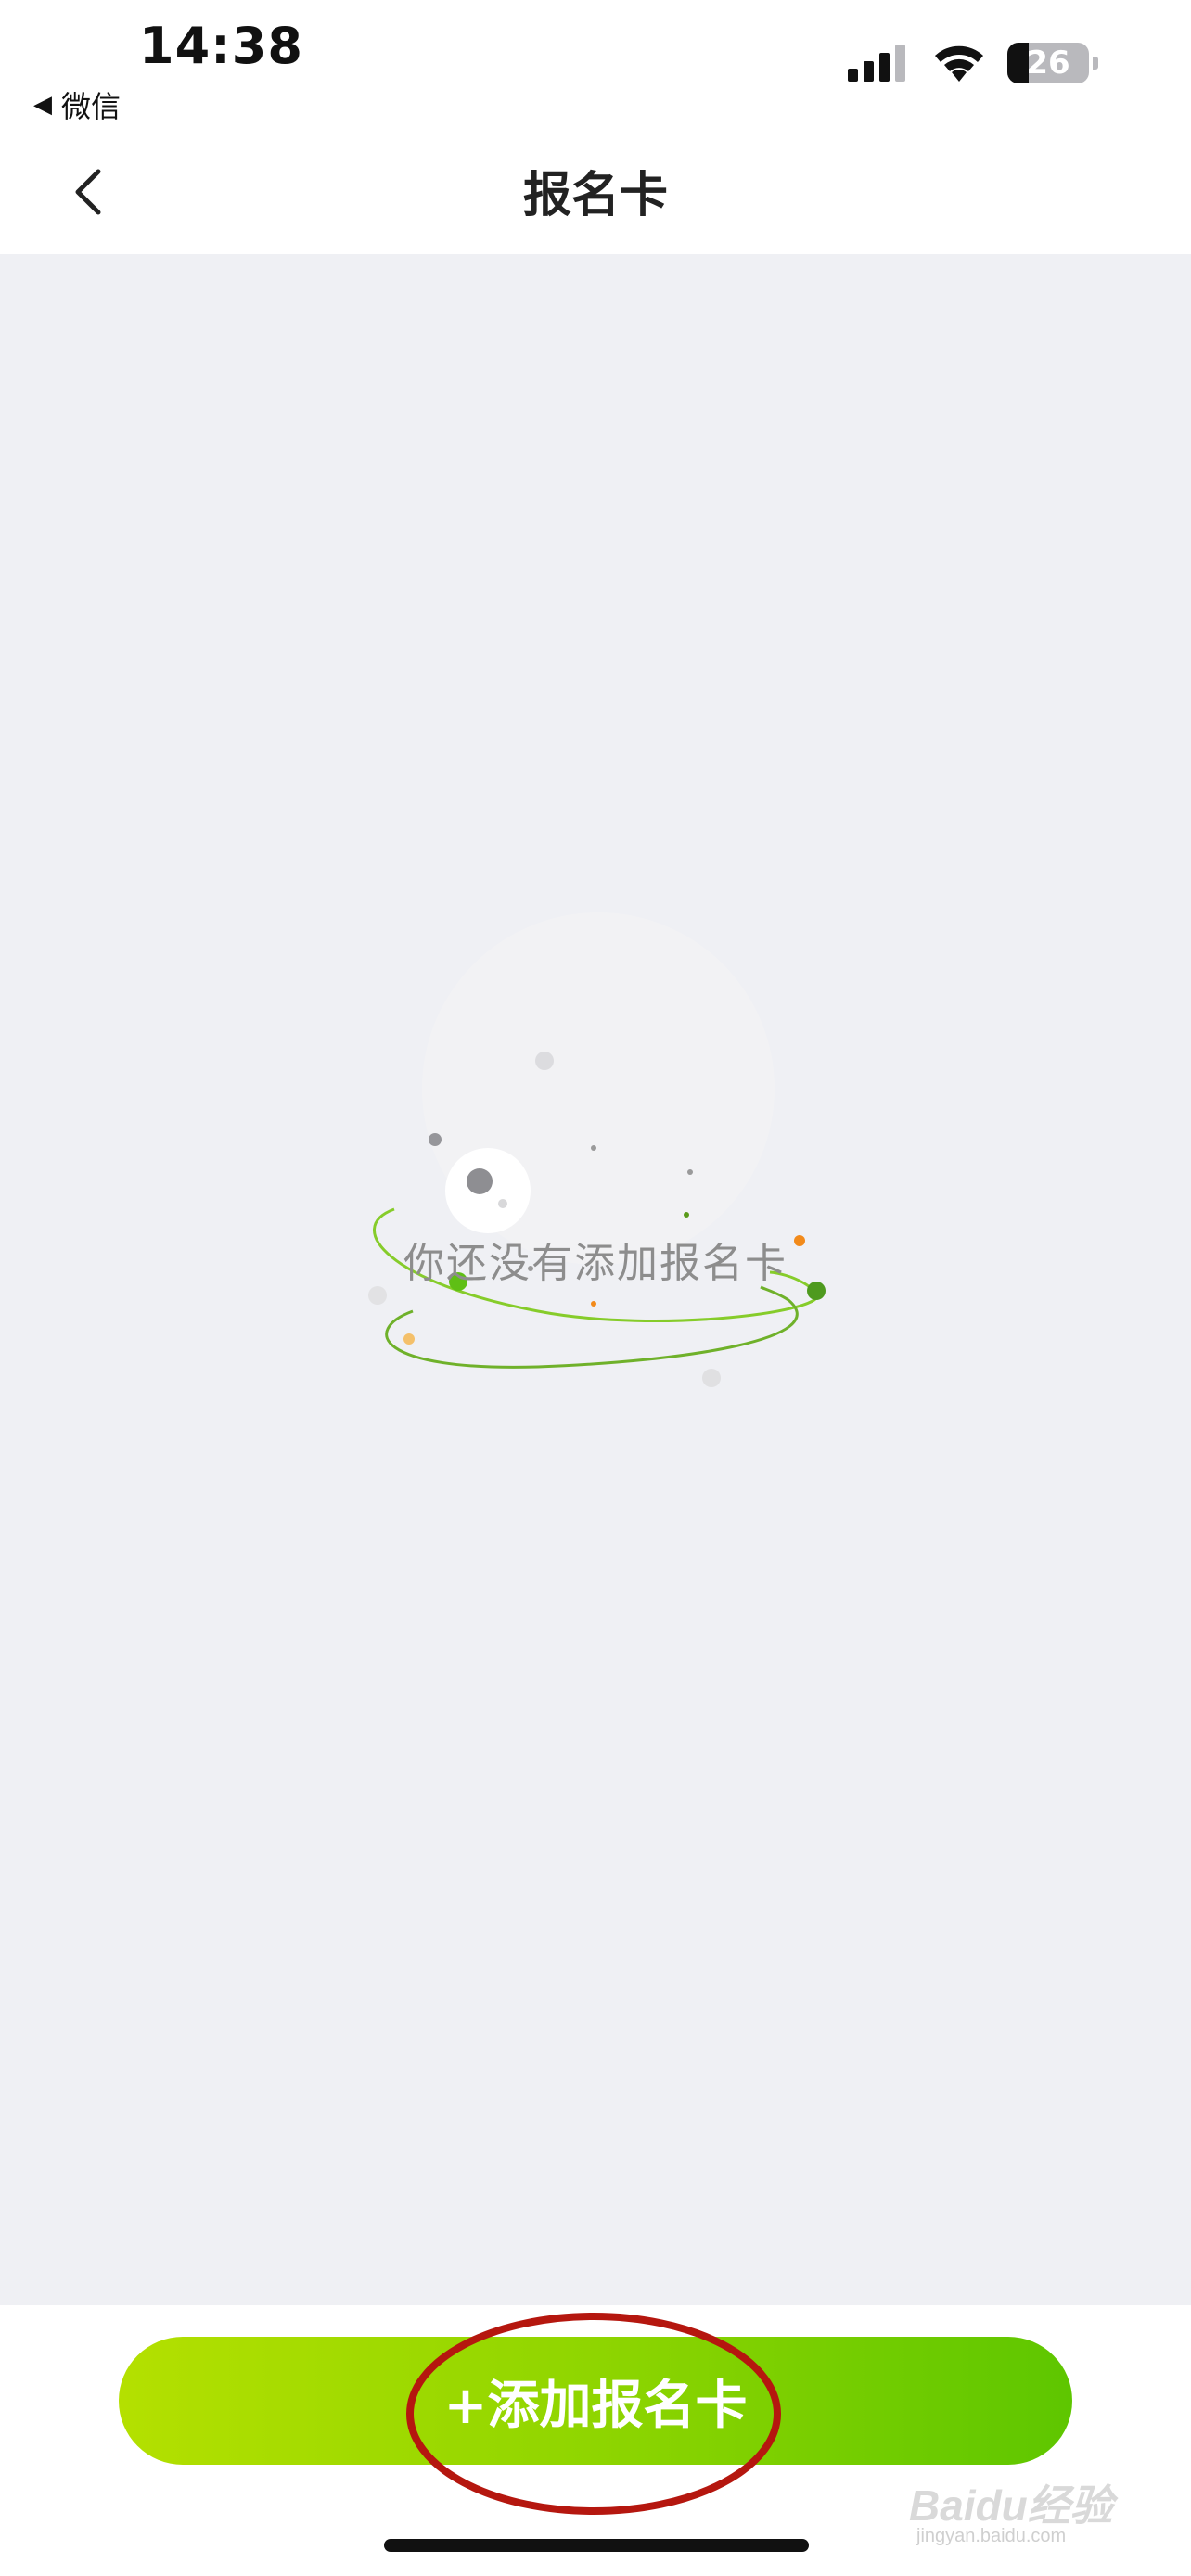  I want to click on home-indicator, so click(597, 2545).